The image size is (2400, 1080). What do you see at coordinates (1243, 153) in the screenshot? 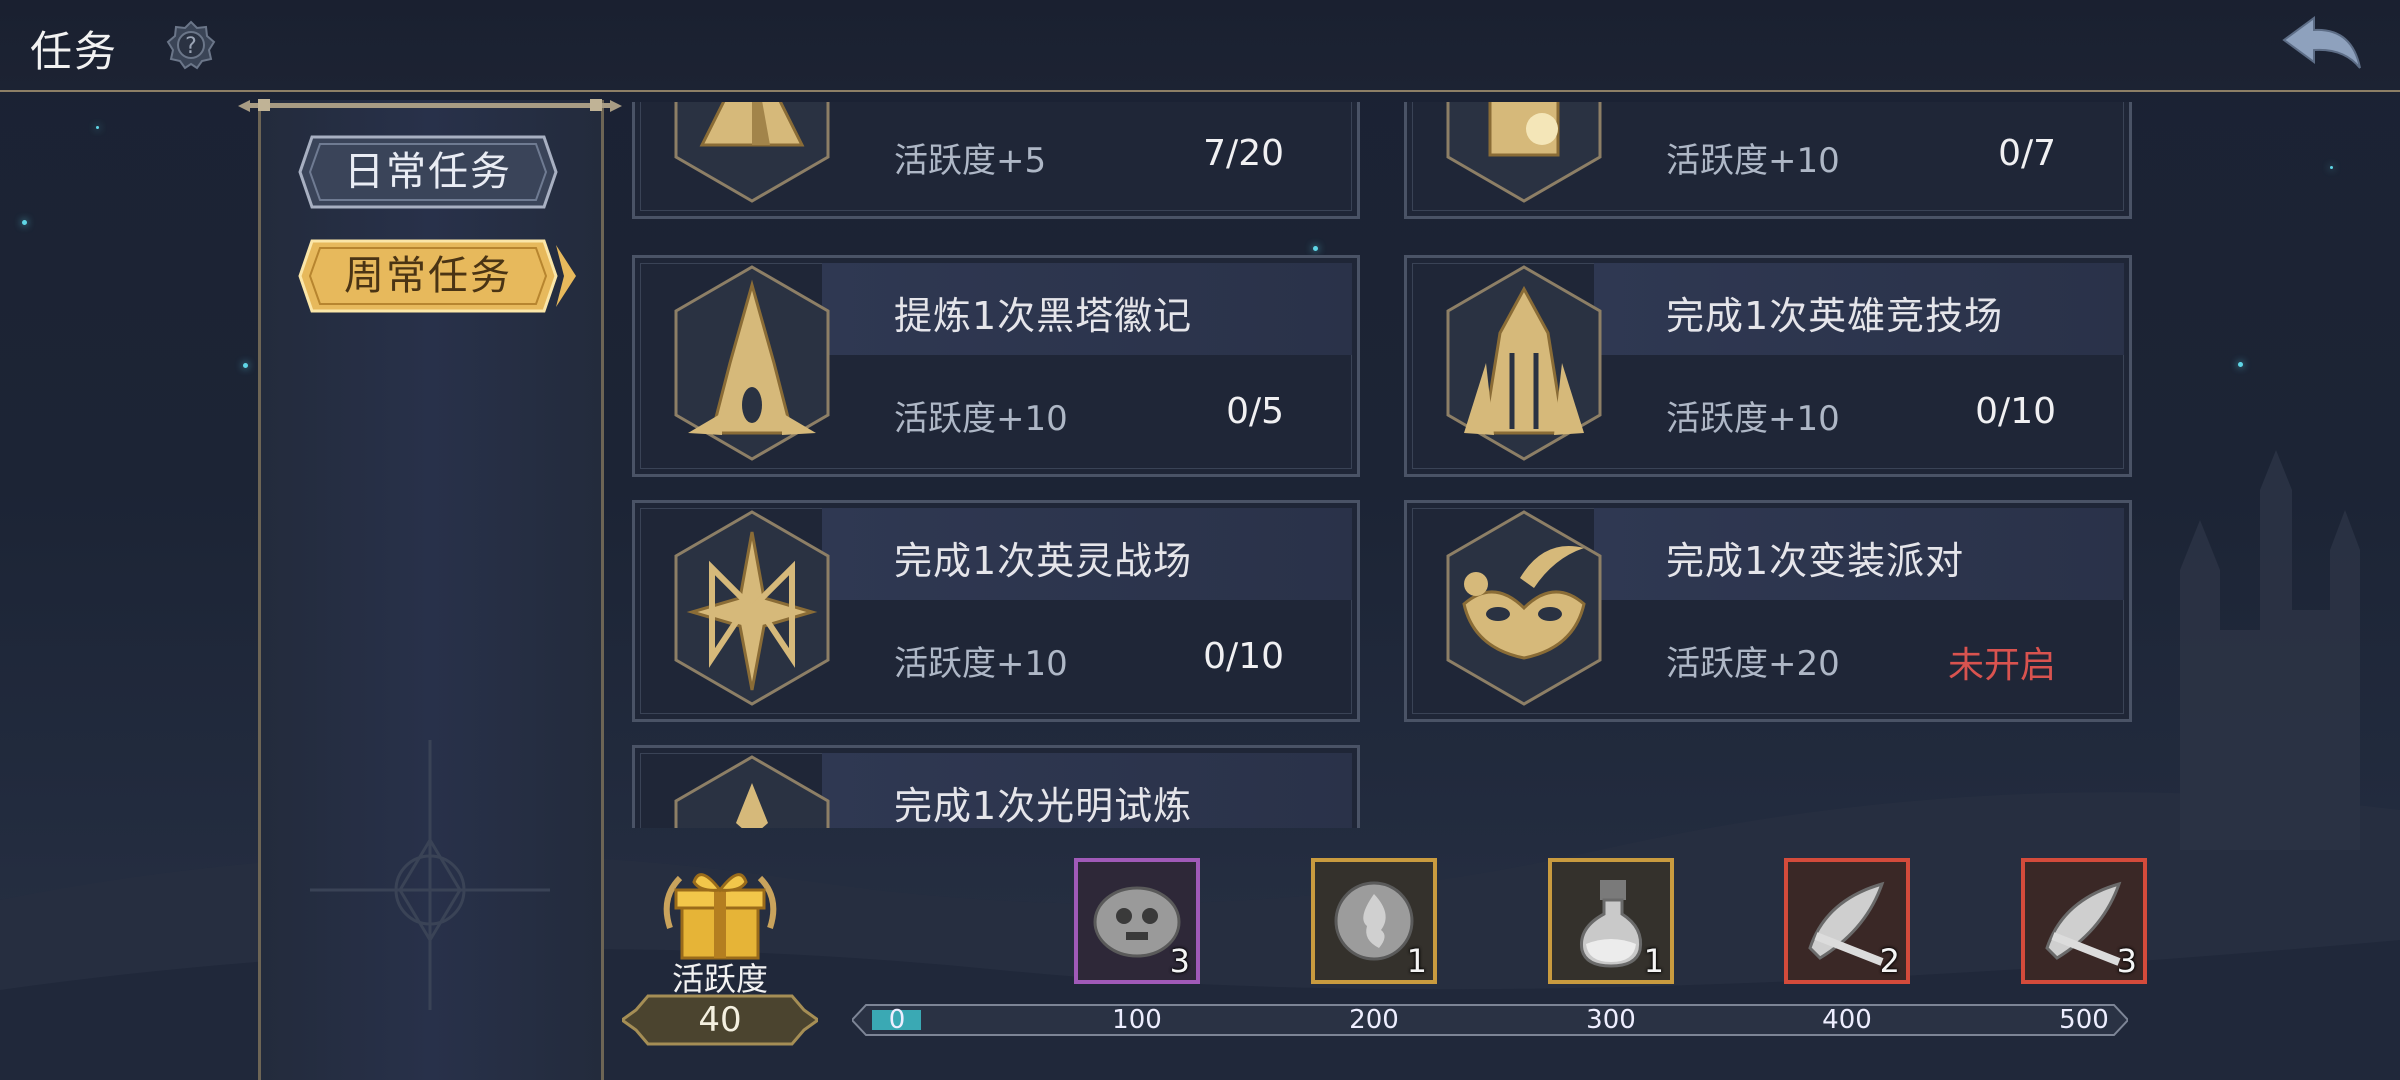
I see `task-progress: 7/20` at bounding box center [1243, 153].